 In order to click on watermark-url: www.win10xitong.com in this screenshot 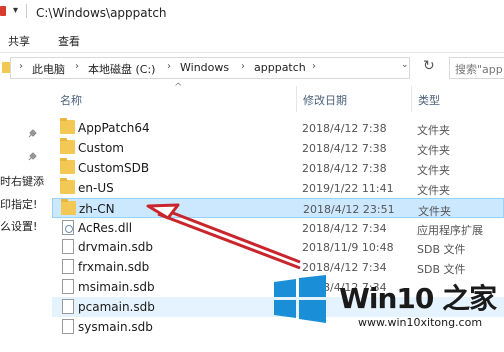, I will do `click(420, 322)`.